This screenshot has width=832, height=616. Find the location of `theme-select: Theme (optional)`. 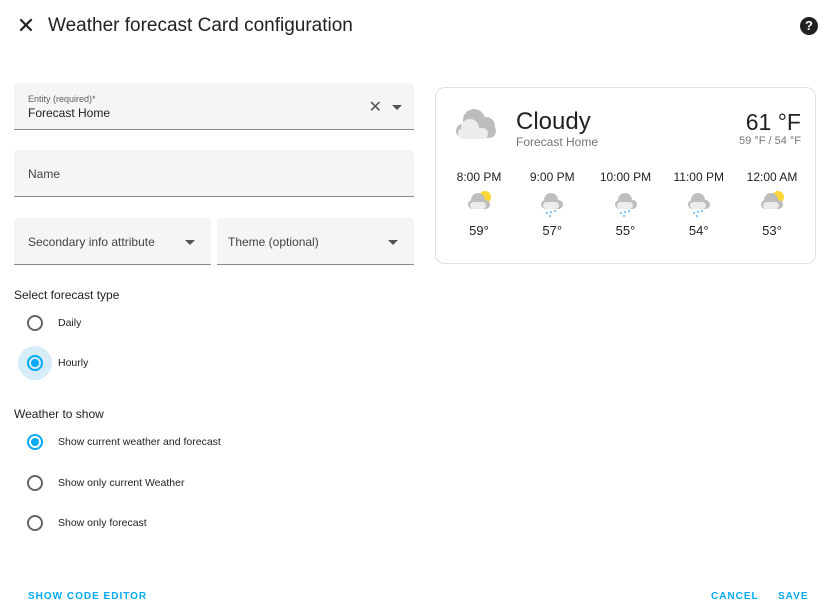

theme-select: Theme (optional) is located at coordinates (315, 241).